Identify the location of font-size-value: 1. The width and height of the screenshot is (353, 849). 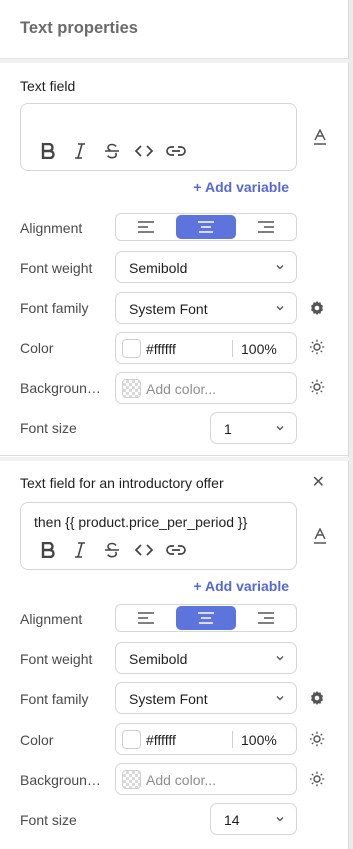
(228, 429).